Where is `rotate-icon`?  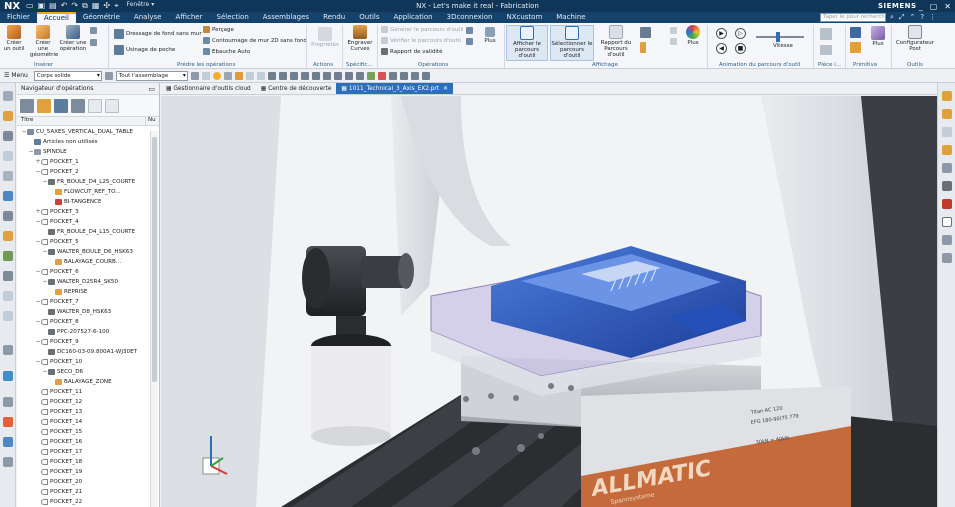
rotate-icon is located at coordinates (293, 75).